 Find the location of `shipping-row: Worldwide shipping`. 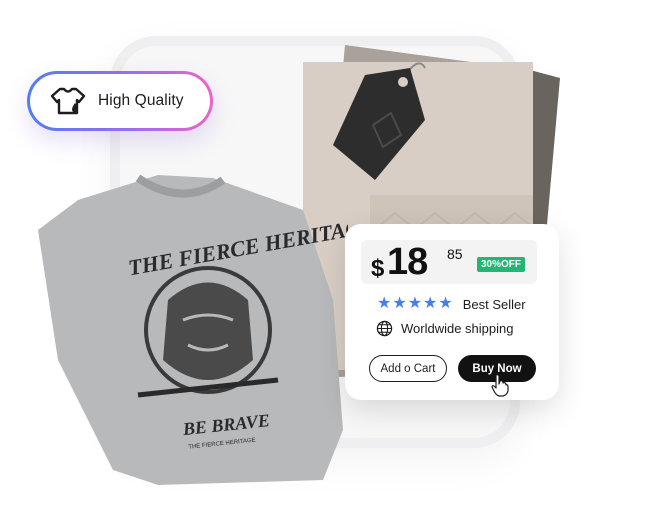

shipping-row: Worldwide shipping is located at coordinates (445, 328).